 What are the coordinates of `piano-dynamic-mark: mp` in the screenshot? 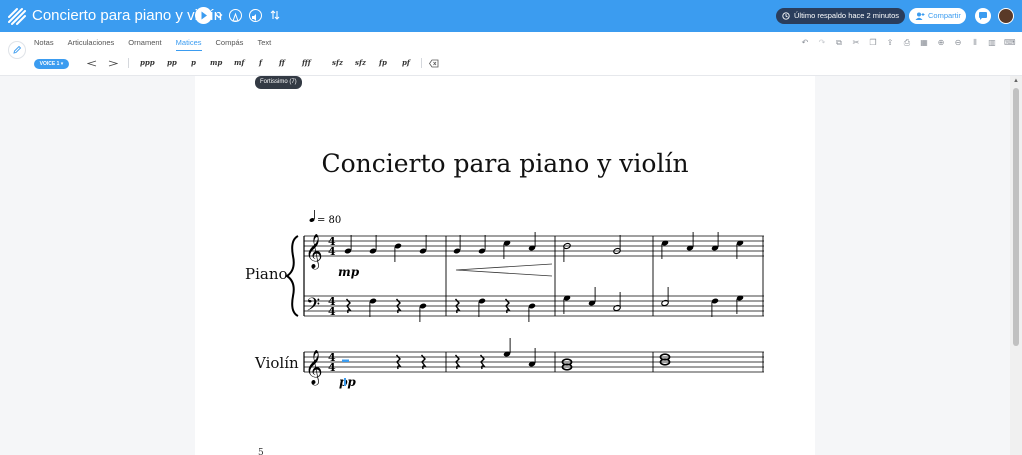 It's located at (349, 272).